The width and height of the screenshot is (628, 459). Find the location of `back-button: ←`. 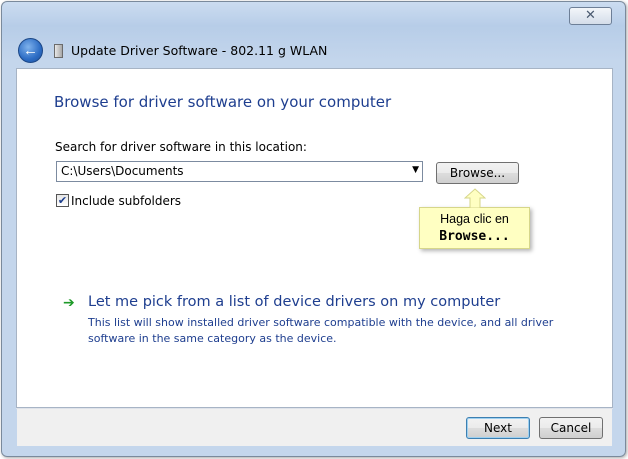

back-button: ← is located at coordinates (30, 50).